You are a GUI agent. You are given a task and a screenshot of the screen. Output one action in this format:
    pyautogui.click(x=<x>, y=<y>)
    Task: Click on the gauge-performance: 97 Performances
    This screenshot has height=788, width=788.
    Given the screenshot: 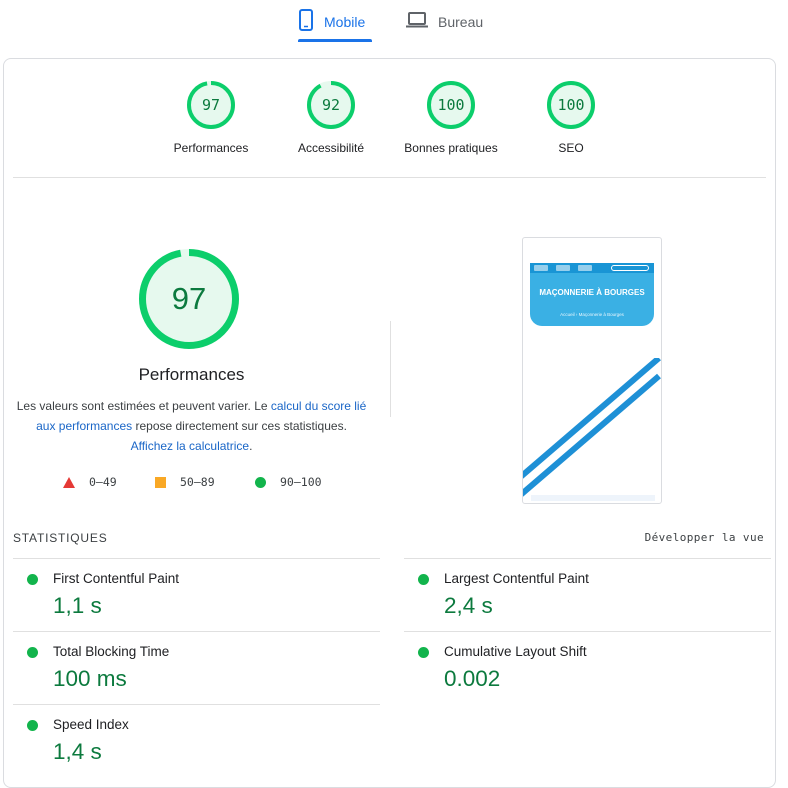 What is the action you would take?
    pyautogui.click(x=211, y=118)
    